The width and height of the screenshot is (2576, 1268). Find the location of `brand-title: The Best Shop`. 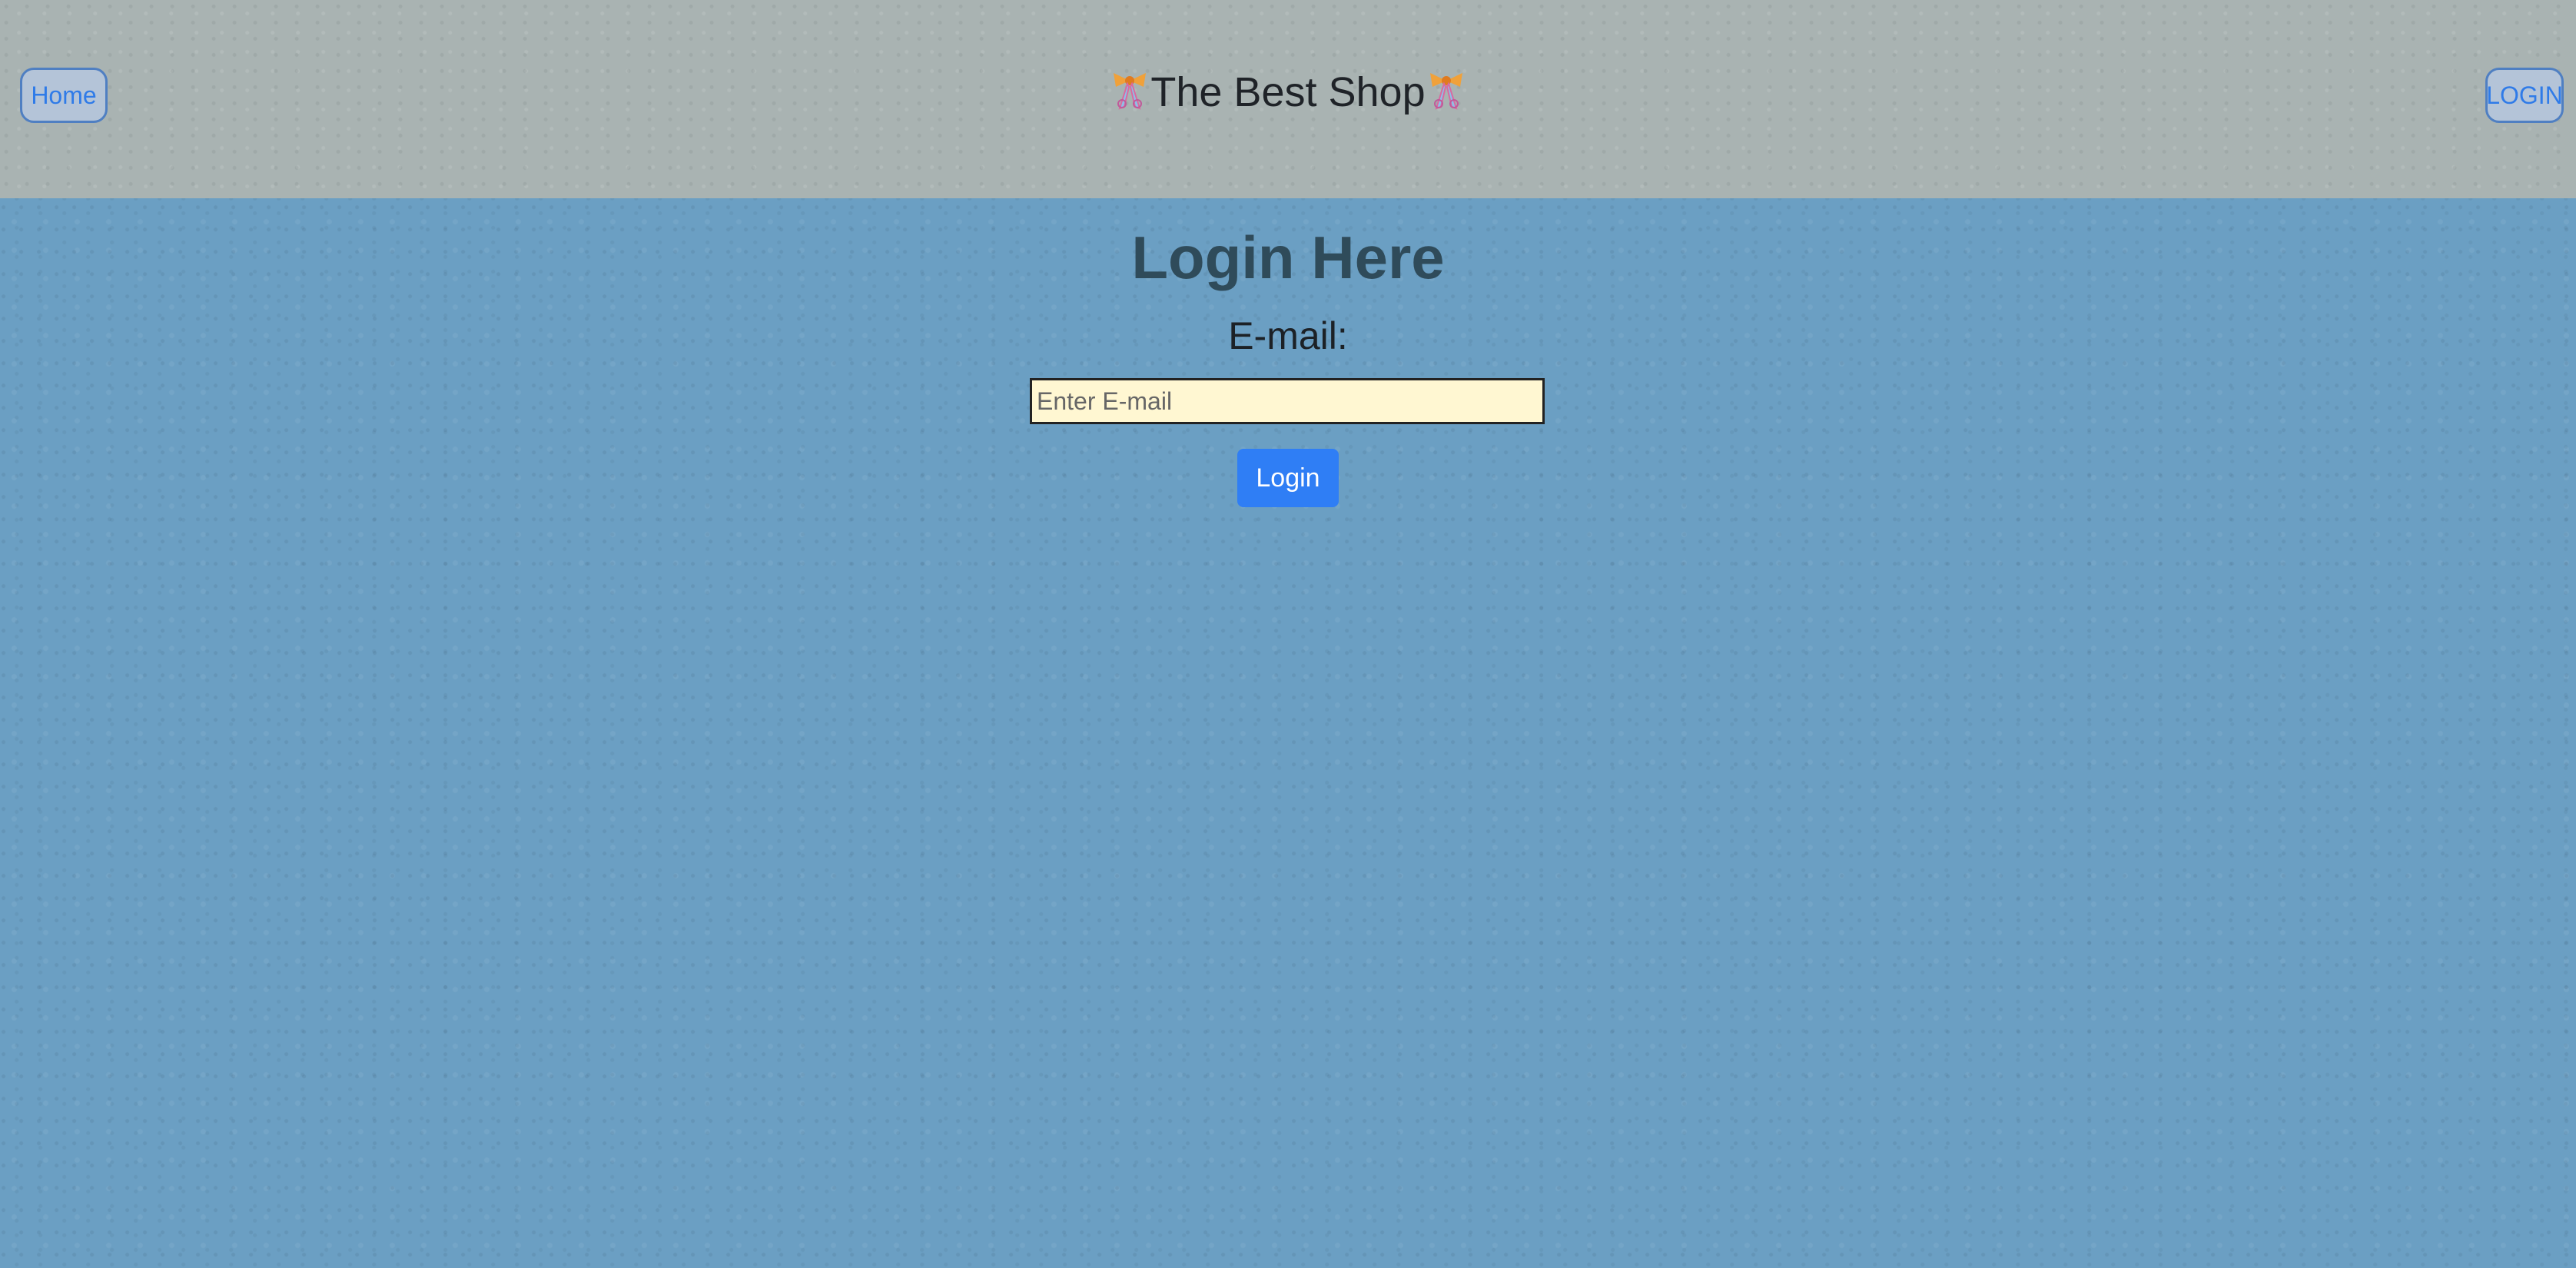

brand-title: The Best Shop is located at coordinates (1288, 92).